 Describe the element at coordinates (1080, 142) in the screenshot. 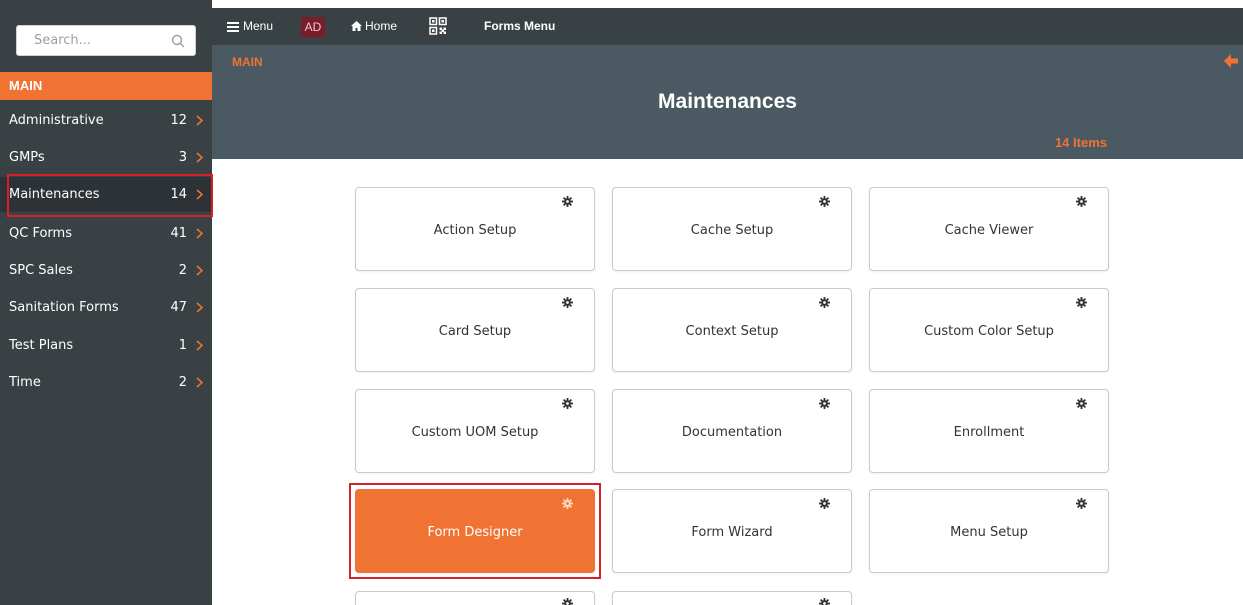

I see `item-count: 14 Items` at that location.